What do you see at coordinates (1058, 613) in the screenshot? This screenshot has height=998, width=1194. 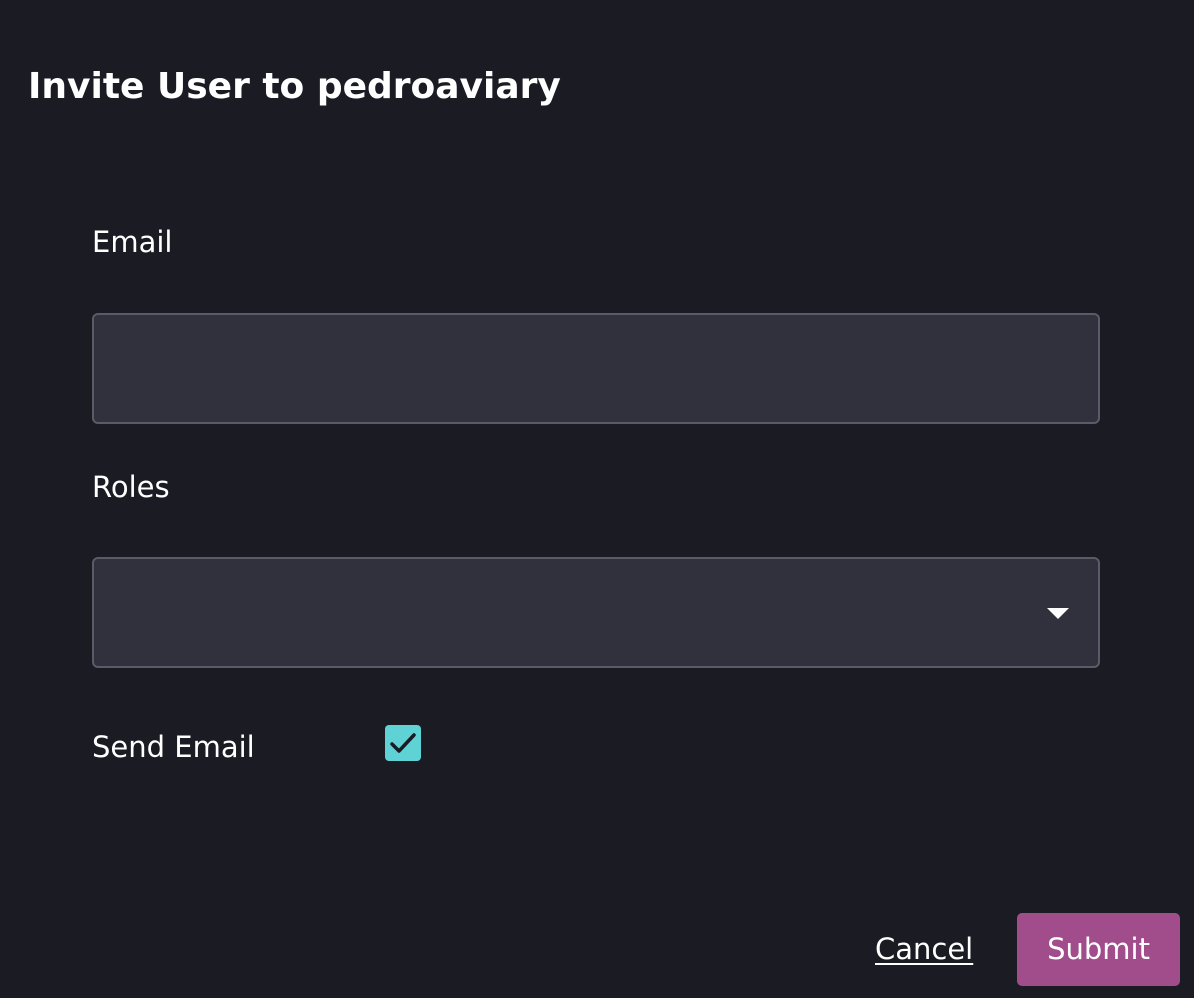 I see `caret-down-icon` at bounding box center [1058, 613].